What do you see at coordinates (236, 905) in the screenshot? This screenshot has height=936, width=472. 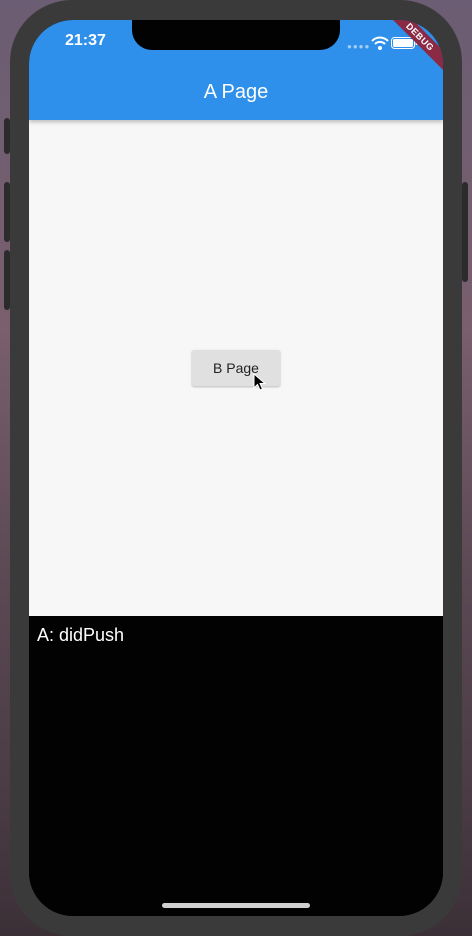 I see `home-indicator` at bounding box center [236, 905].